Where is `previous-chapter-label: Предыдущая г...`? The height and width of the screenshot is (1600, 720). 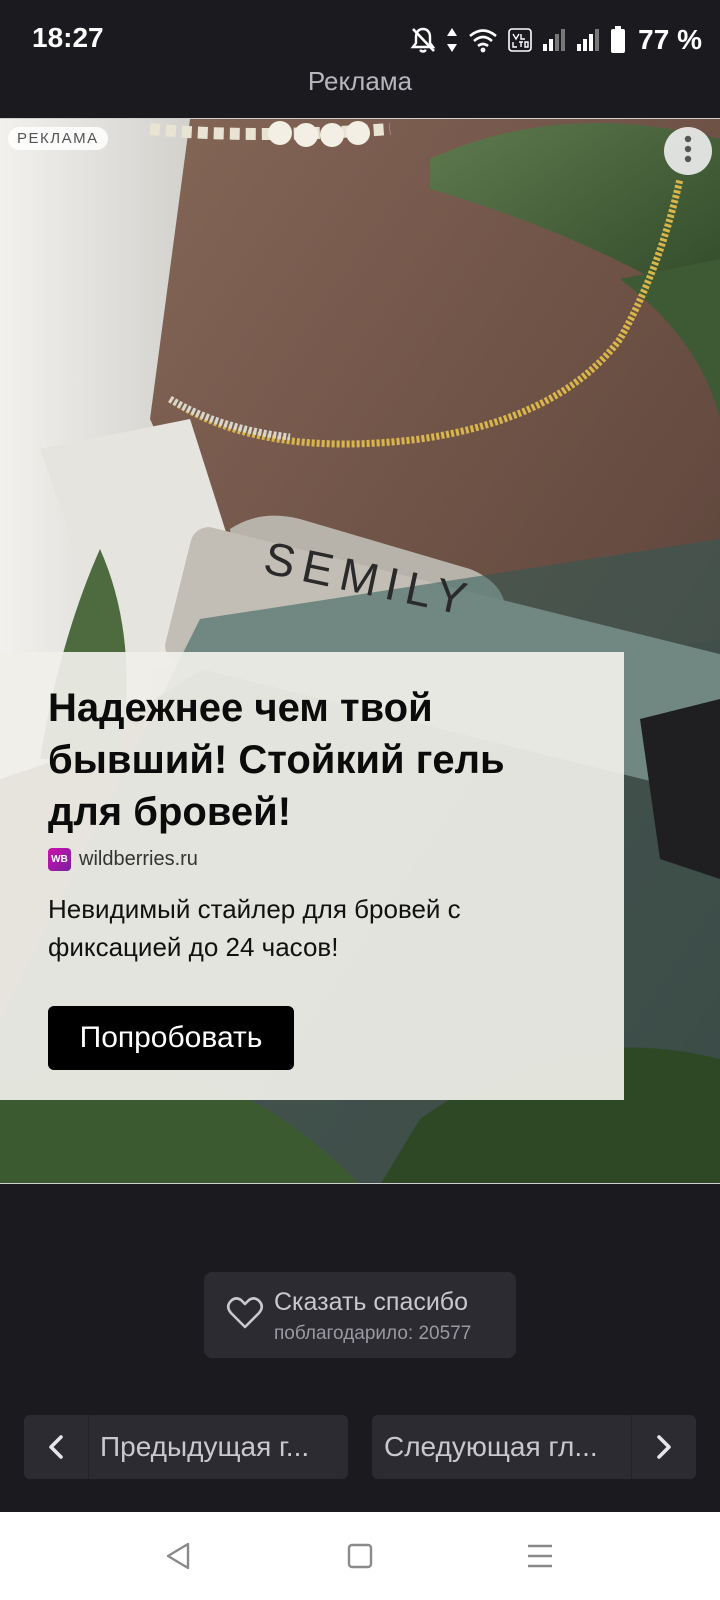
previous-chapter-label: Предыдущая г... is located at coordinates (205, 1446).